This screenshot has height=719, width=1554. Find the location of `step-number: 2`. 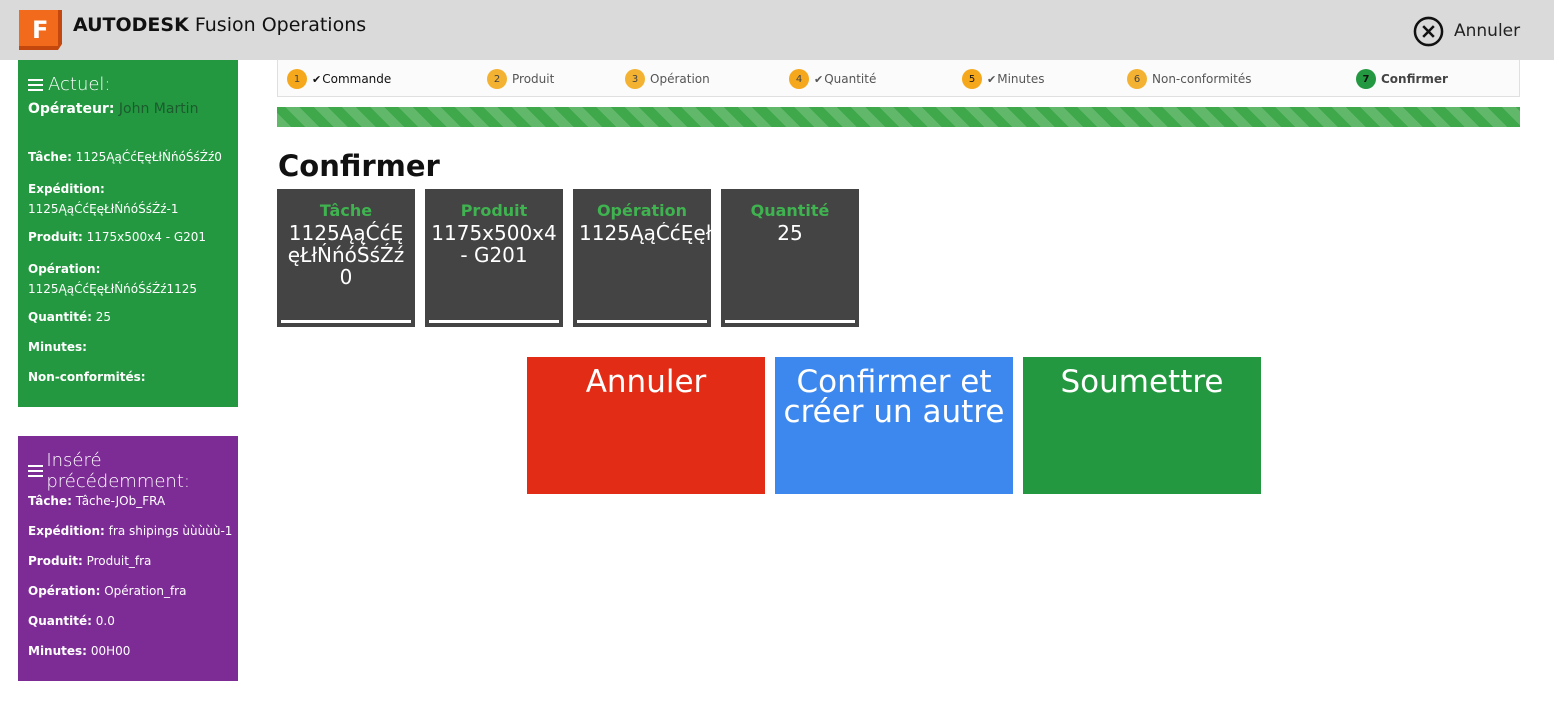

step-number: 2 is located at coordinates (497, 79).